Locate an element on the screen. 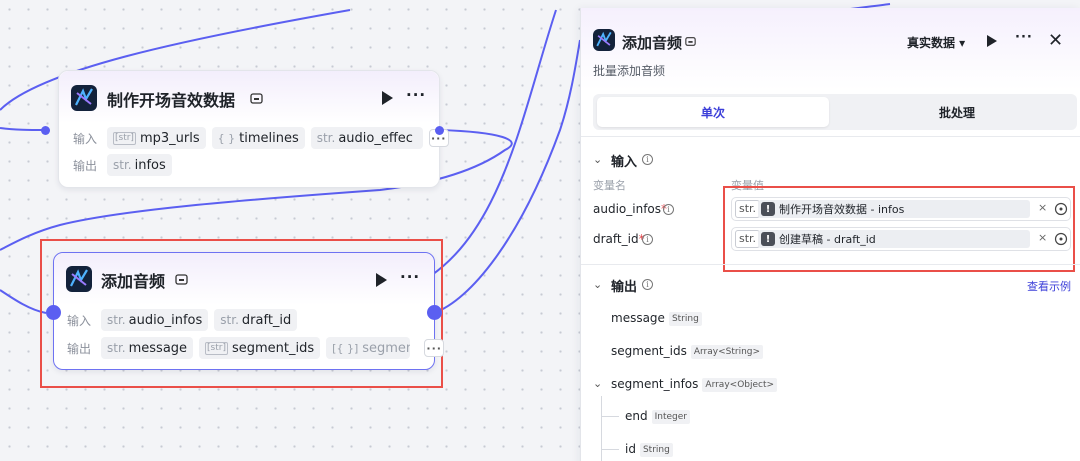 This screenshot has width=1080, height=461. output-field: segment_infos Array<Object> is located at coordinates (694, 384).